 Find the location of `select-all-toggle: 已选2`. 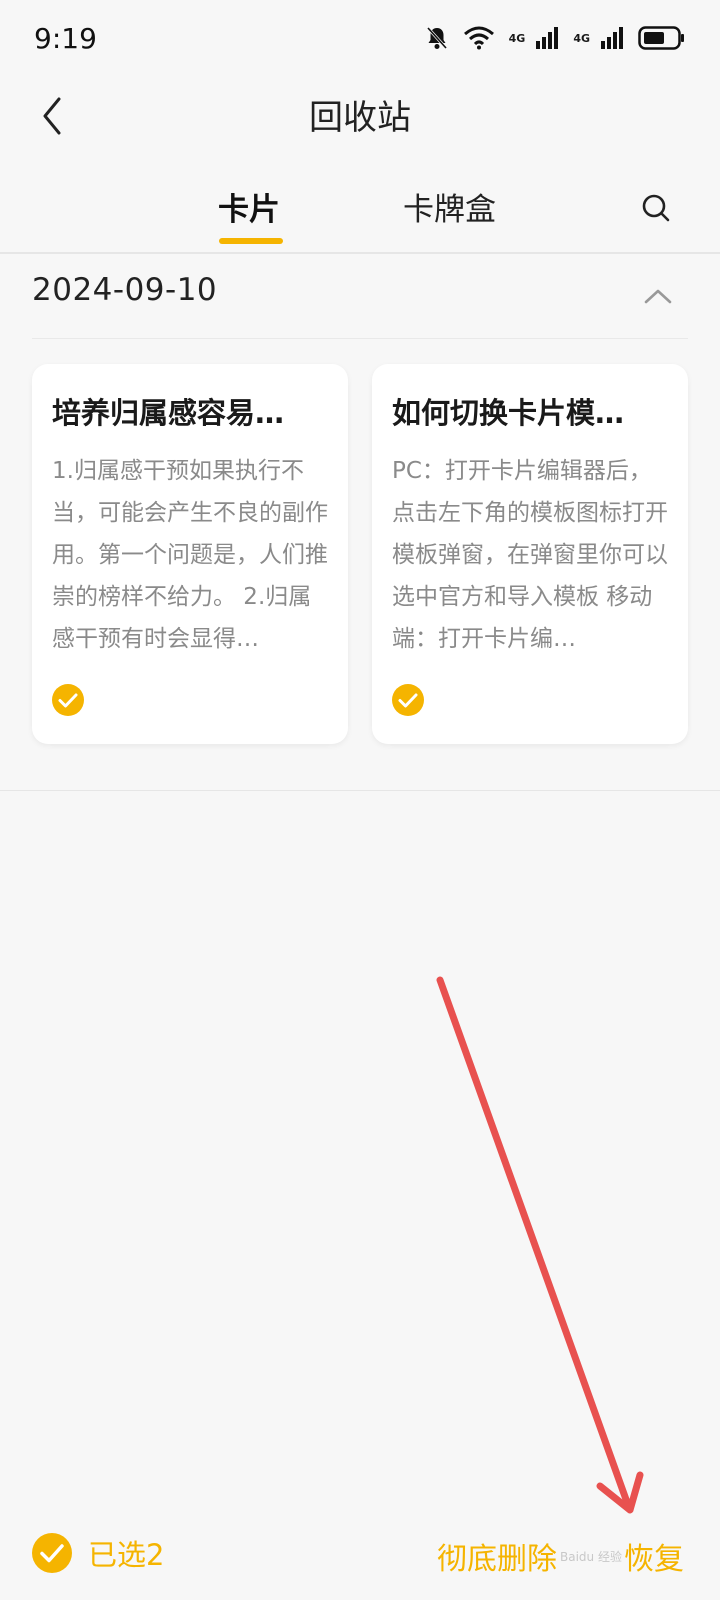

select-all-toggle: 已选2 is located at coordinates (98, 1553).